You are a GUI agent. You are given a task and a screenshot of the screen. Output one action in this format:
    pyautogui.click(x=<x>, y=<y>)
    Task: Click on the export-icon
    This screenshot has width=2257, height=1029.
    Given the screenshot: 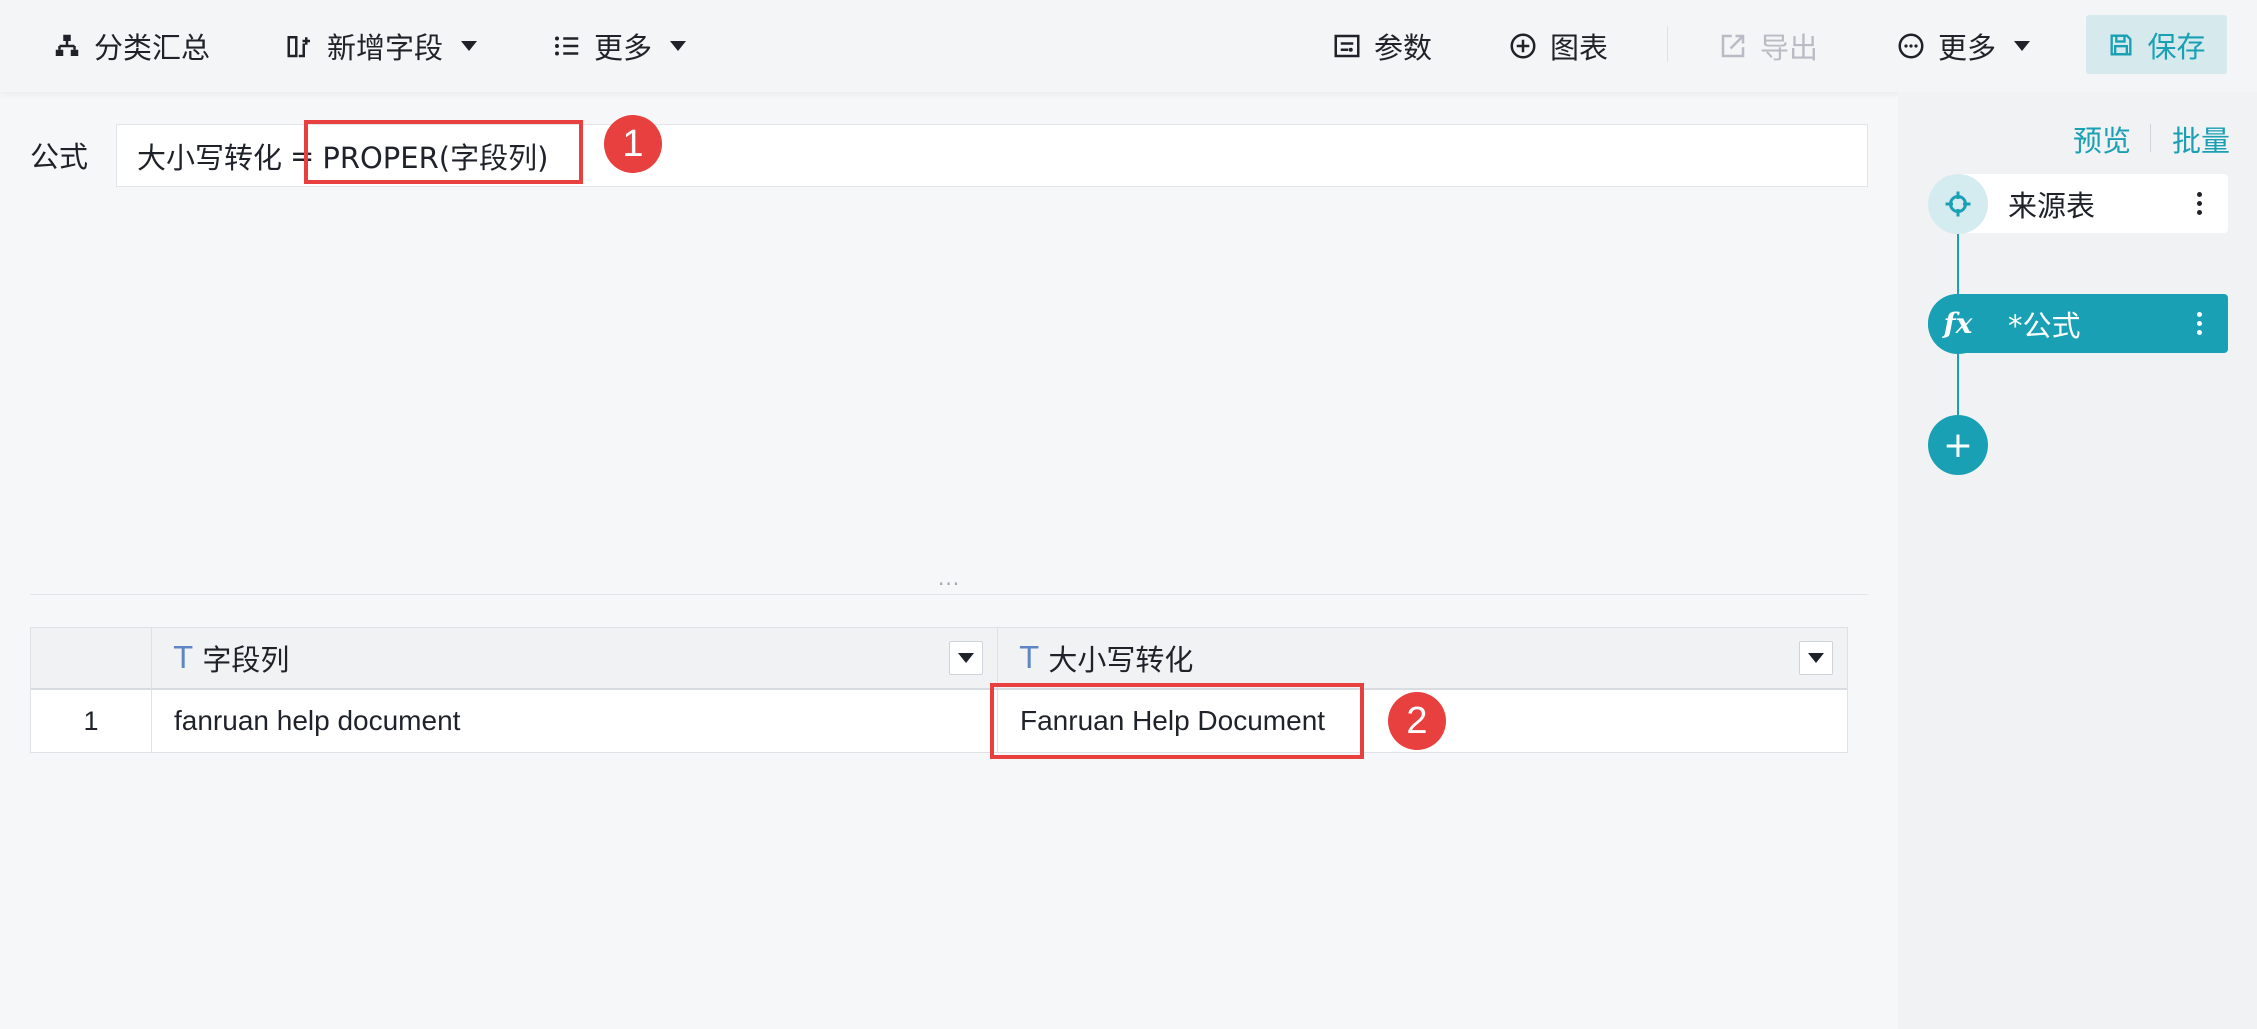 What is the action you would take?
    pyautogui.click(x=1733, y=46)
    